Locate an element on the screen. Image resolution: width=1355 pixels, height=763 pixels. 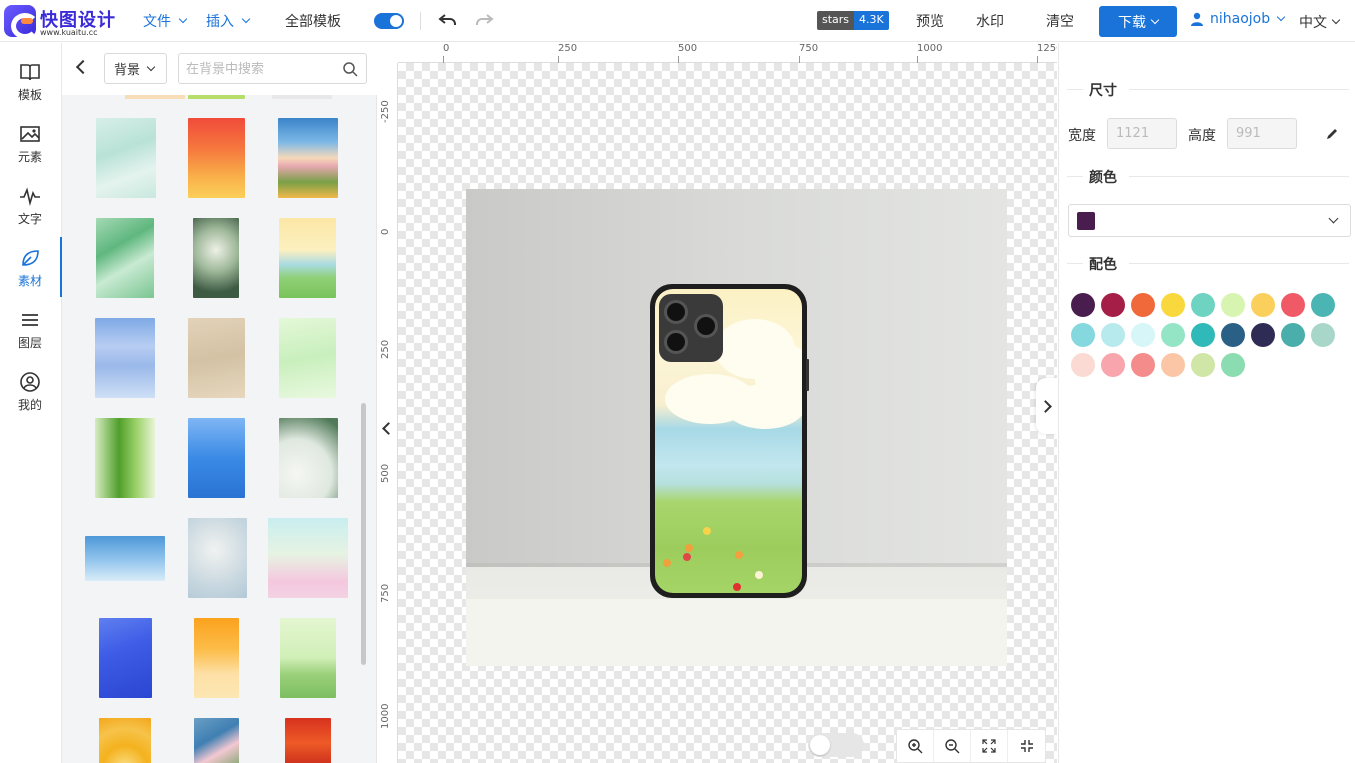
zoom-in-button is located at coordinates (915, 746).